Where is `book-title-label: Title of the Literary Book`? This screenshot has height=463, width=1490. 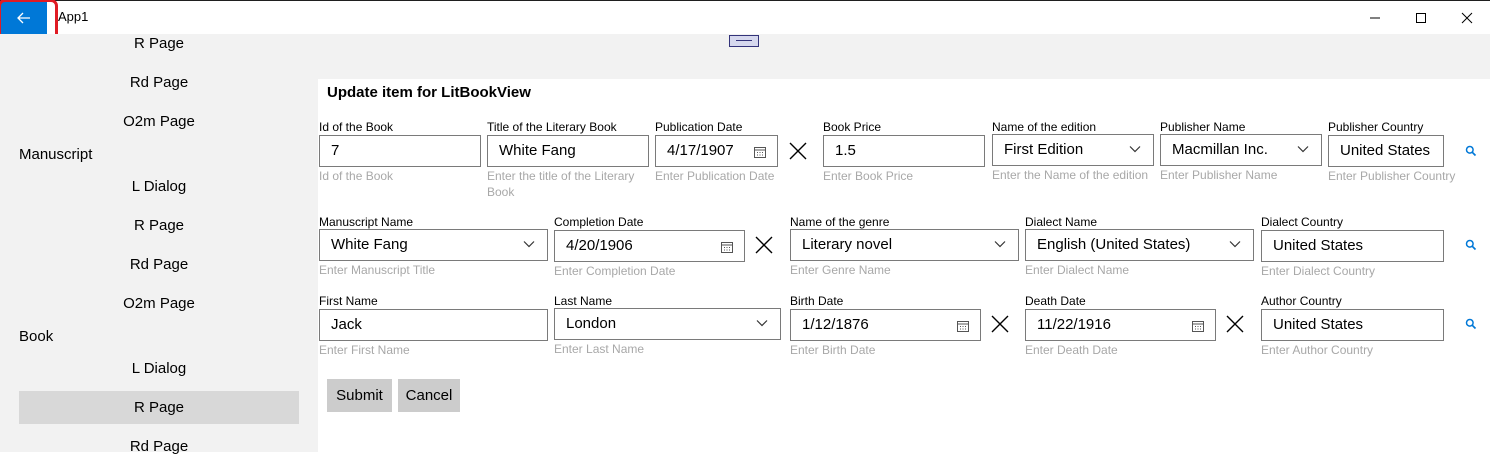
book-title-label: Title of the Literary Book is located at coordinates (552, 127).